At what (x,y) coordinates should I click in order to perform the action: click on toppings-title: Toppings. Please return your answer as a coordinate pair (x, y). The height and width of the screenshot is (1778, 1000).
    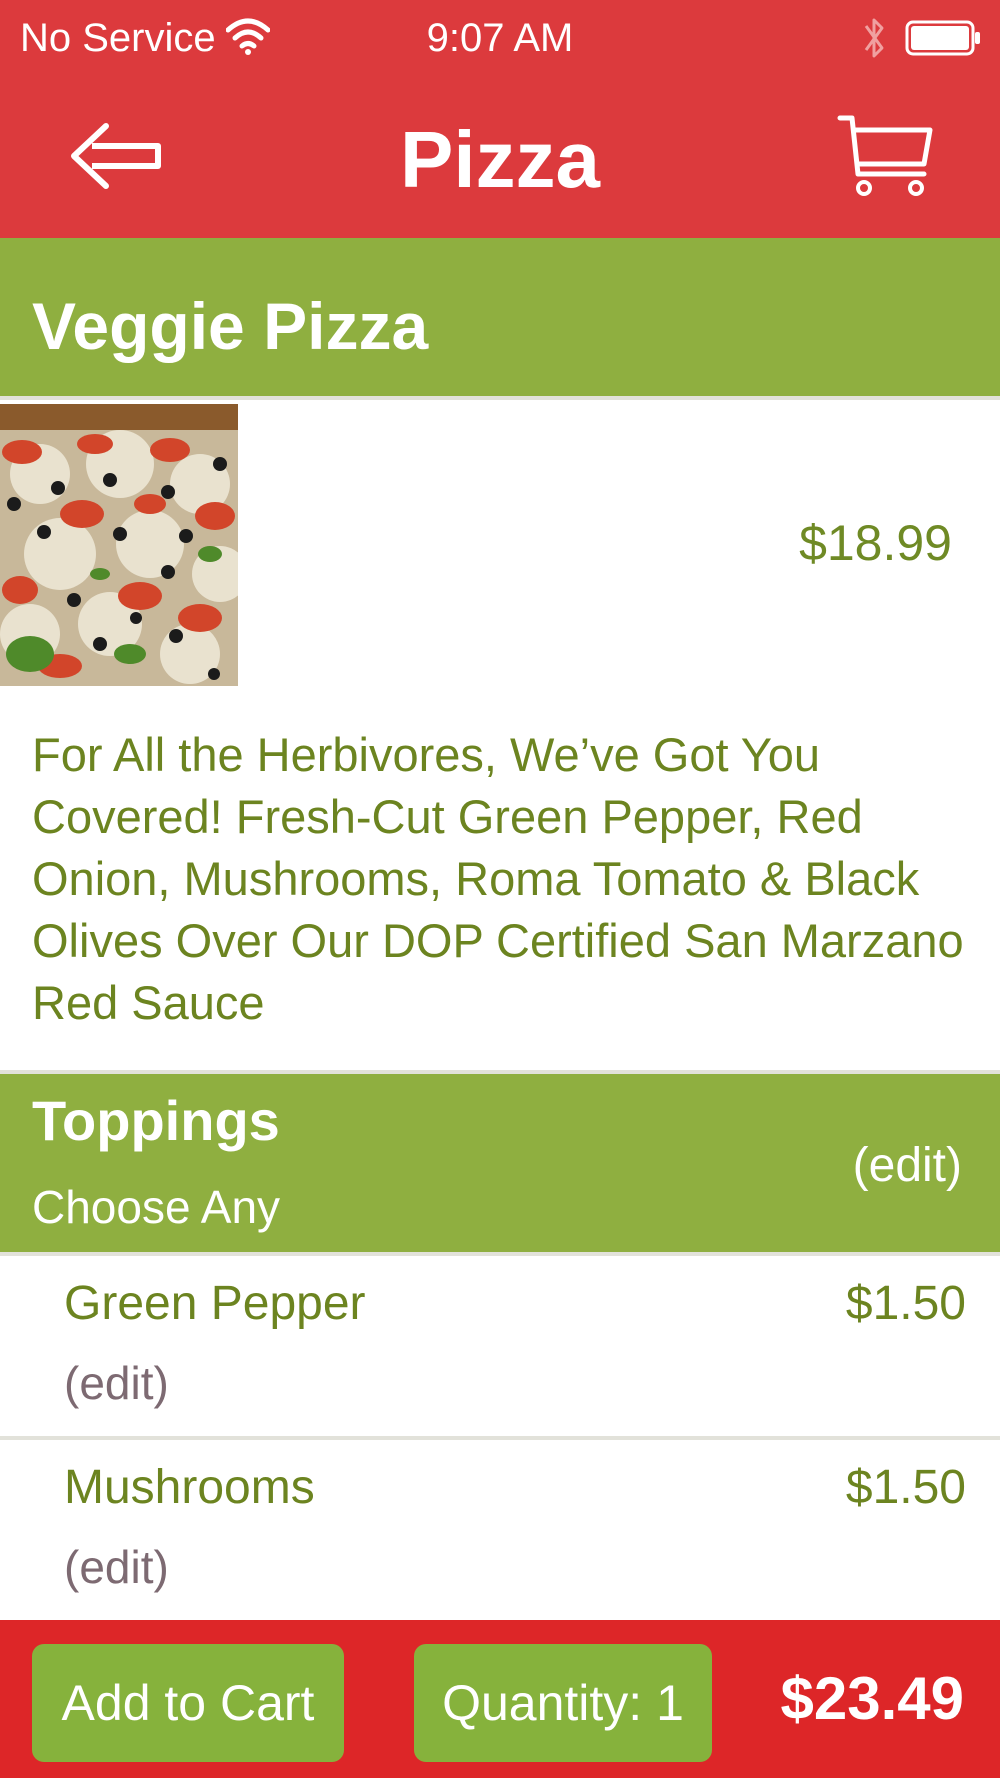
    Looking at the image, I should click on (156, 1120).